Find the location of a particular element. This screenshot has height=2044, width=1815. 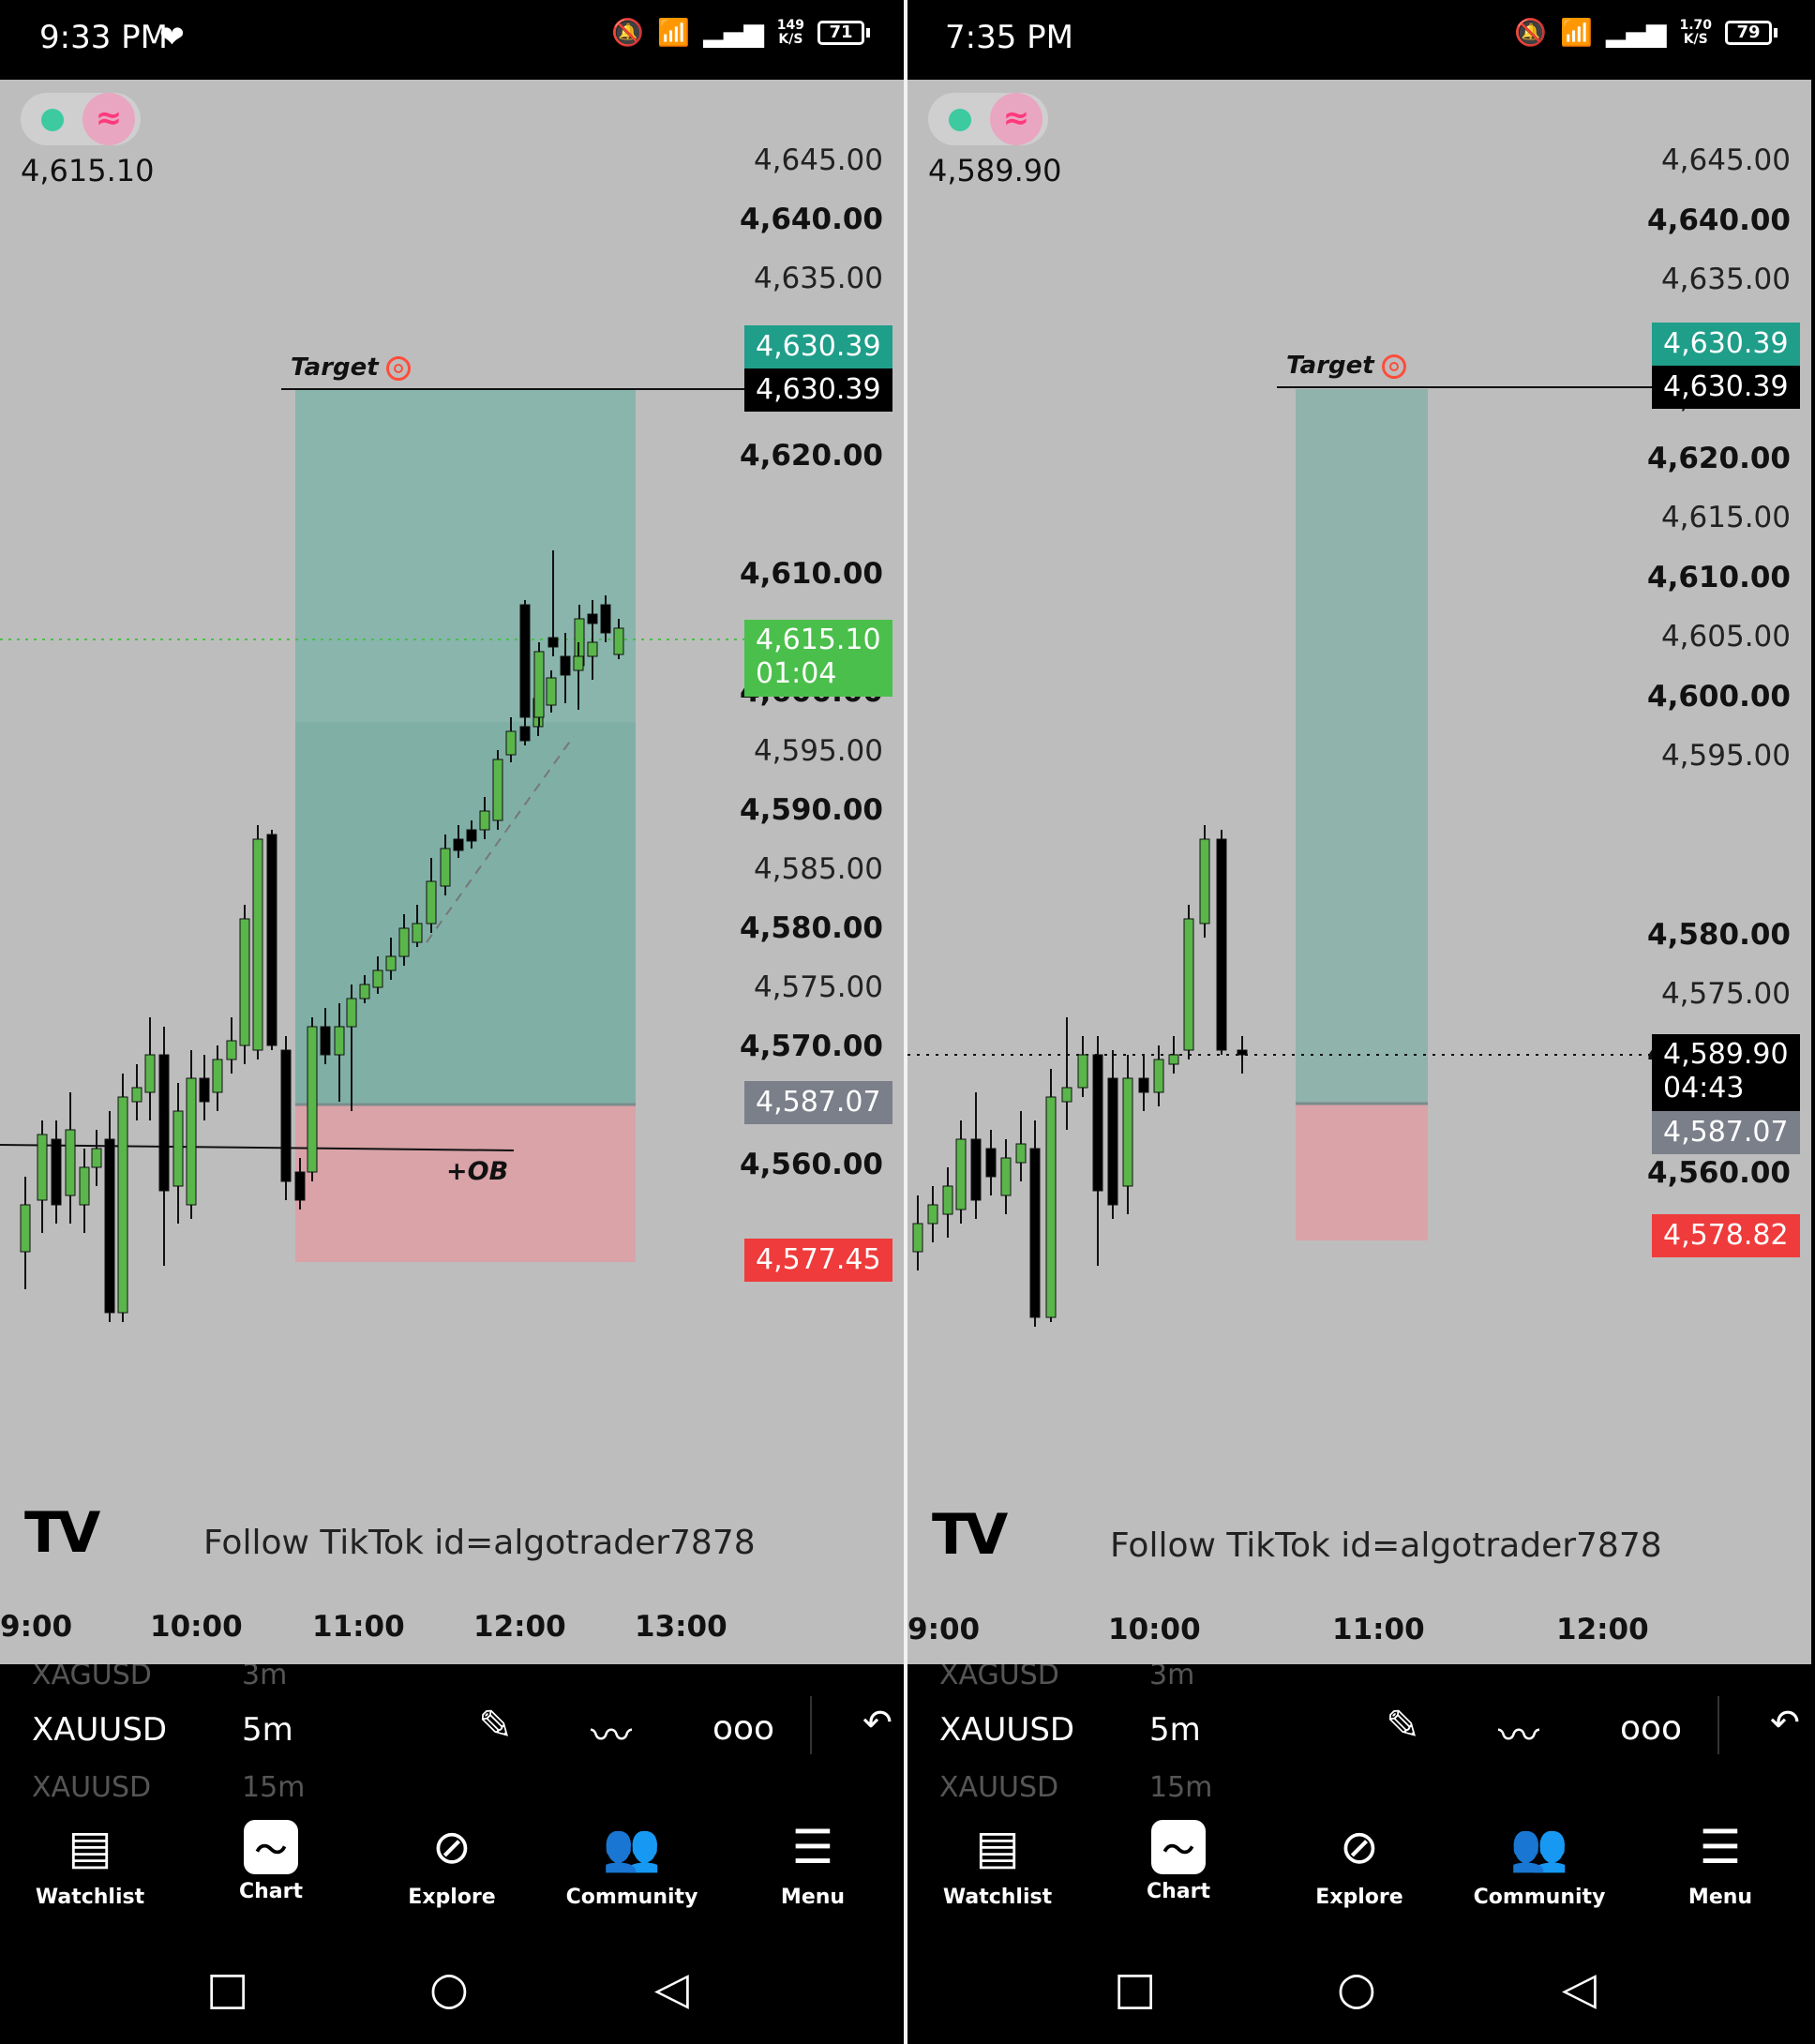

ghost-symbol: XAUUSD is located at coordinates (92, 1787).